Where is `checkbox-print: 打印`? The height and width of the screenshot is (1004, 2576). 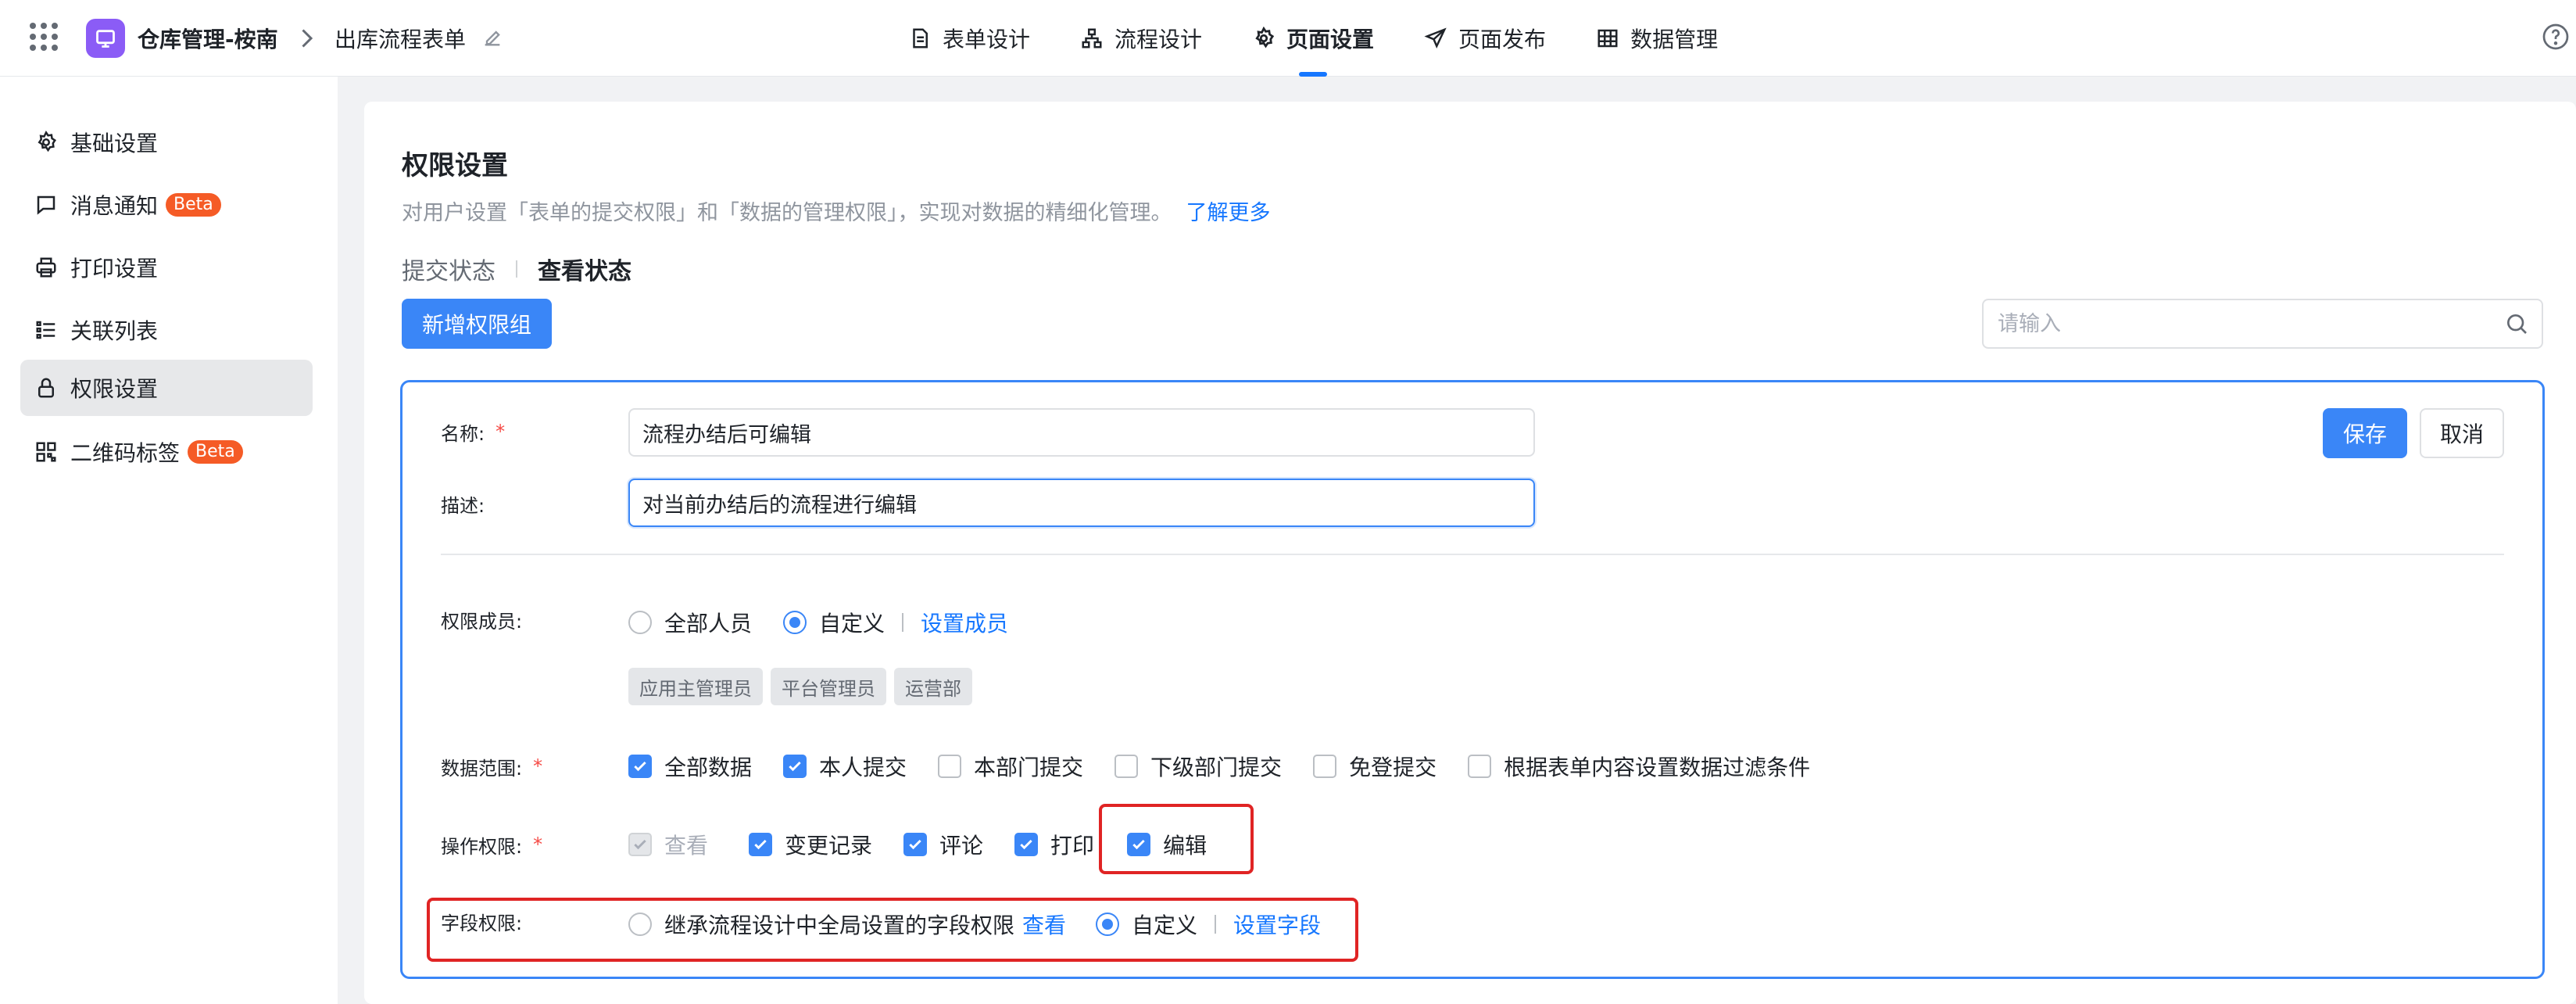 checkbox-print: 打印 is located at coordinates (1054, 844).